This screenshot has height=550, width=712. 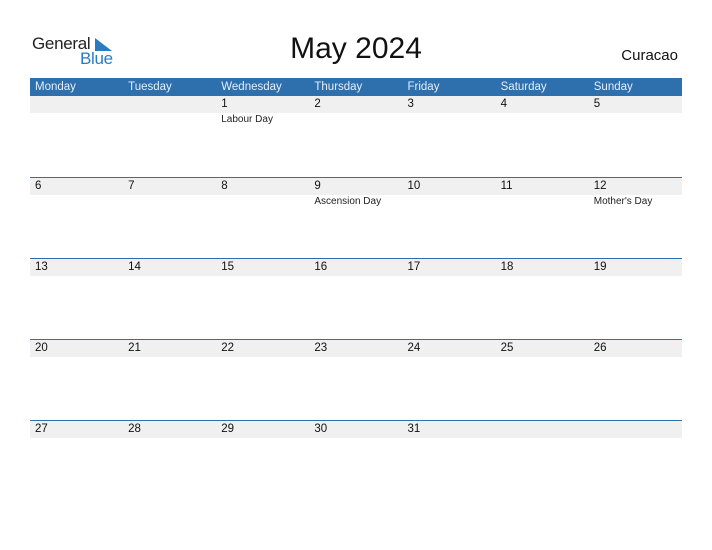 What do you see at coordinates (76, 299) in the screenshot?
I see `day-cell: 13` at bounding box center [76, 299].